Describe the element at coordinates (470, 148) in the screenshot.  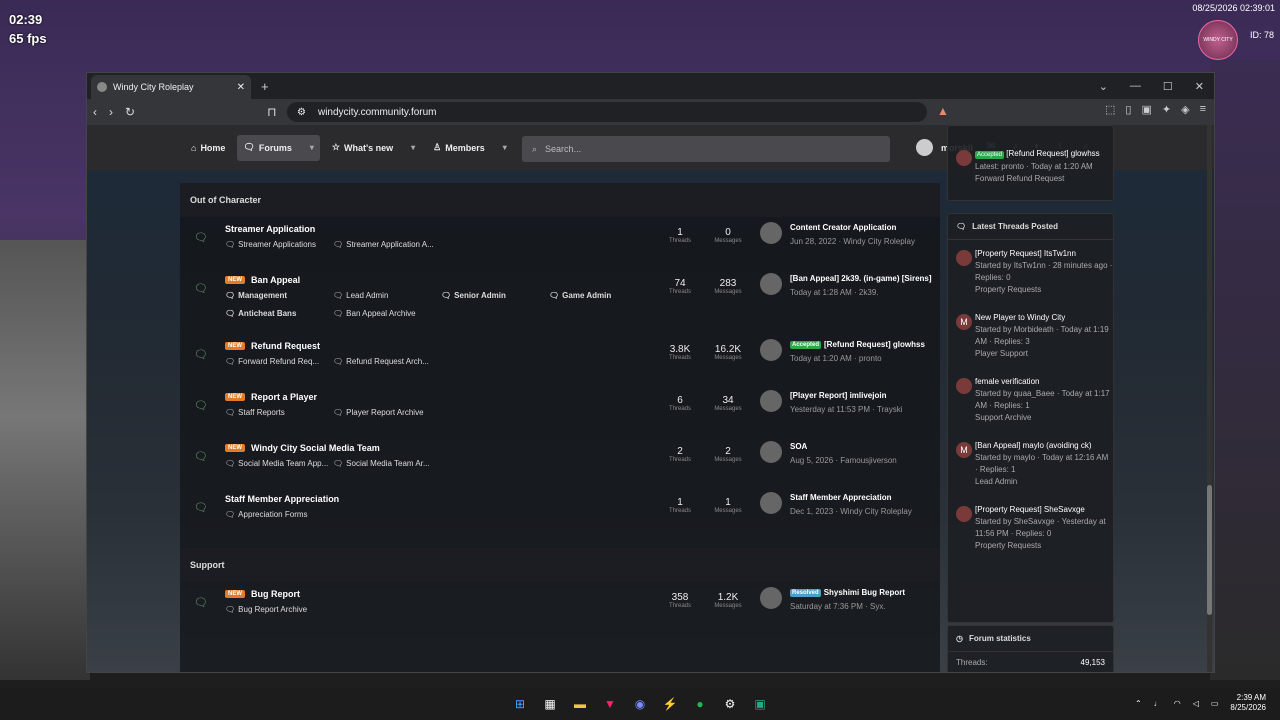
I see `nav-members: ♙ Members ▾` at that location.